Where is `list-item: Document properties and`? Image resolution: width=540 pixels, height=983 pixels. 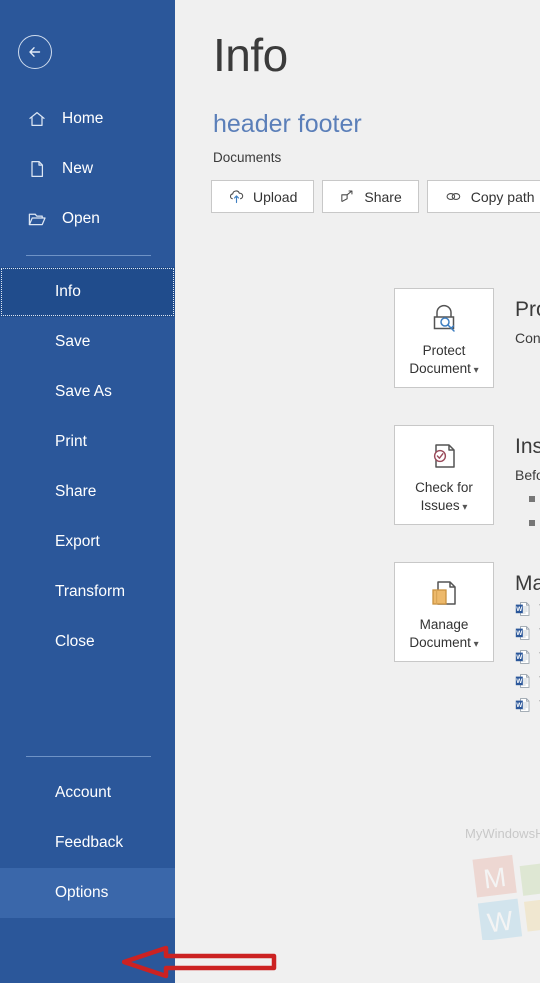 list-item: Document properties and is located at coordinates (527, 499).